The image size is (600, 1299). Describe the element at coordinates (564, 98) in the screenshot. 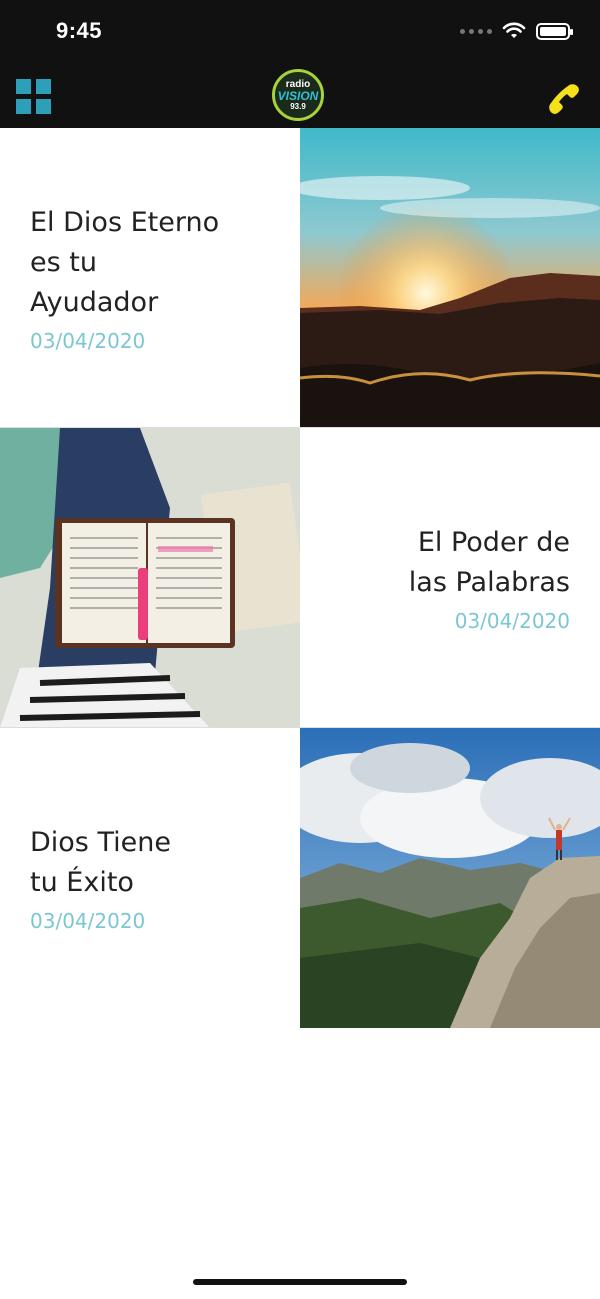

I see `phone-icon` at that location.